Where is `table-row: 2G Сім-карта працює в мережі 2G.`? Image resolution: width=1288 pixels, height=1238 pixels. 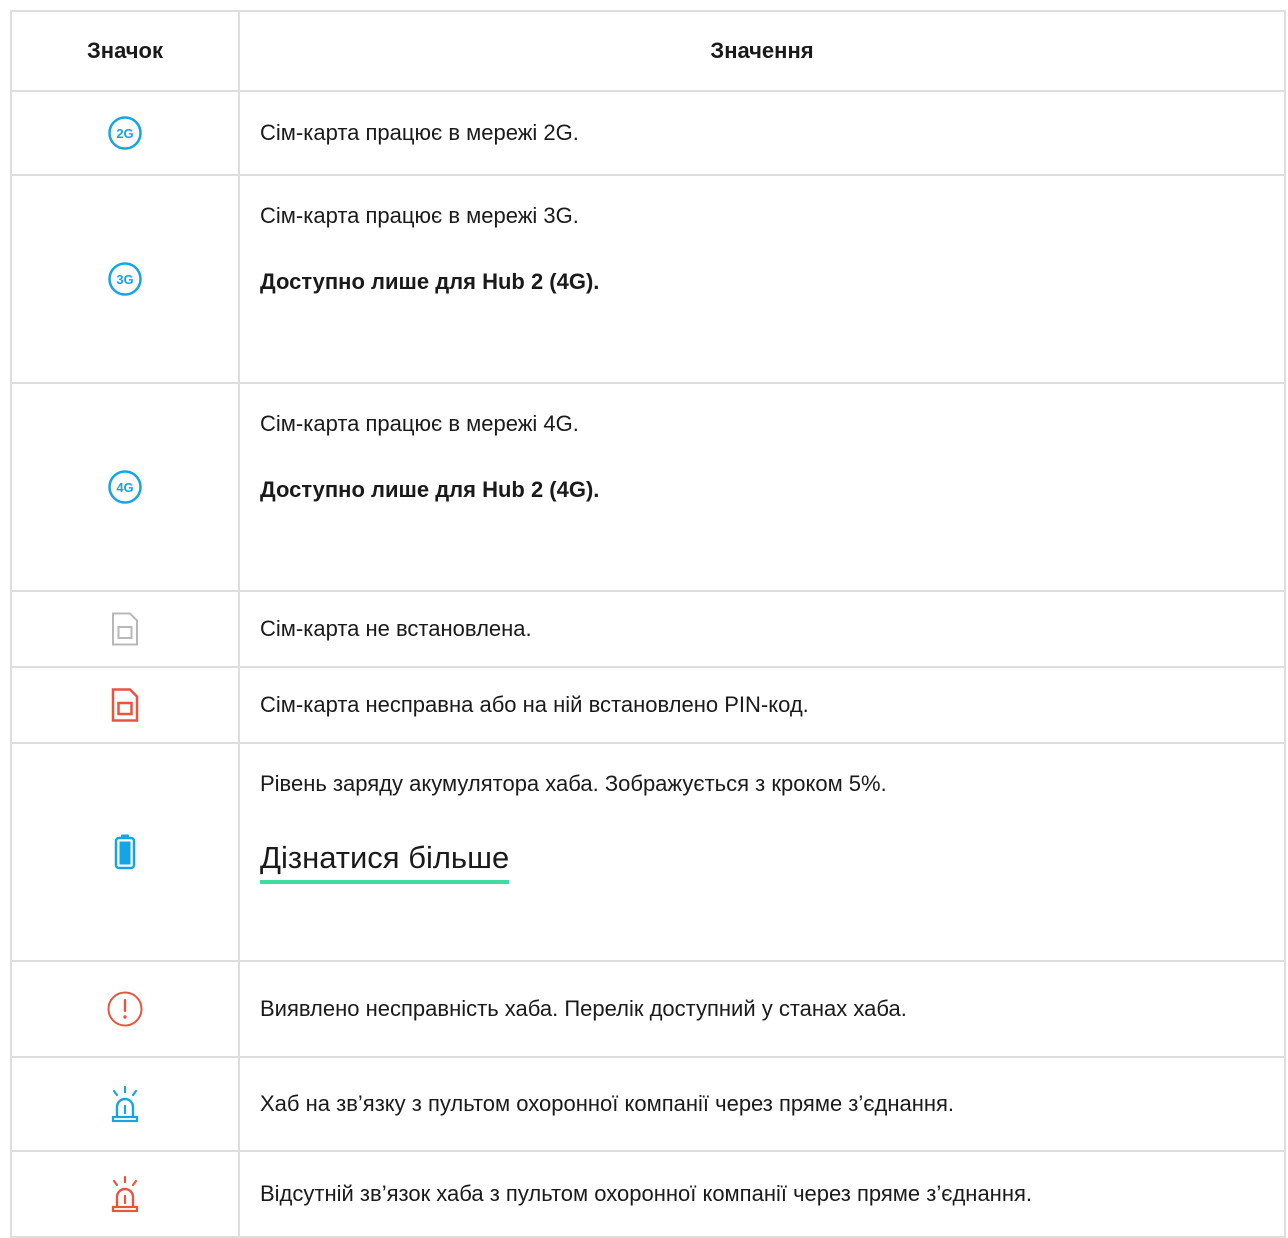 table-row: 2G Сім-карта працює в мережі 2G. is located at coordinates (648, 133).